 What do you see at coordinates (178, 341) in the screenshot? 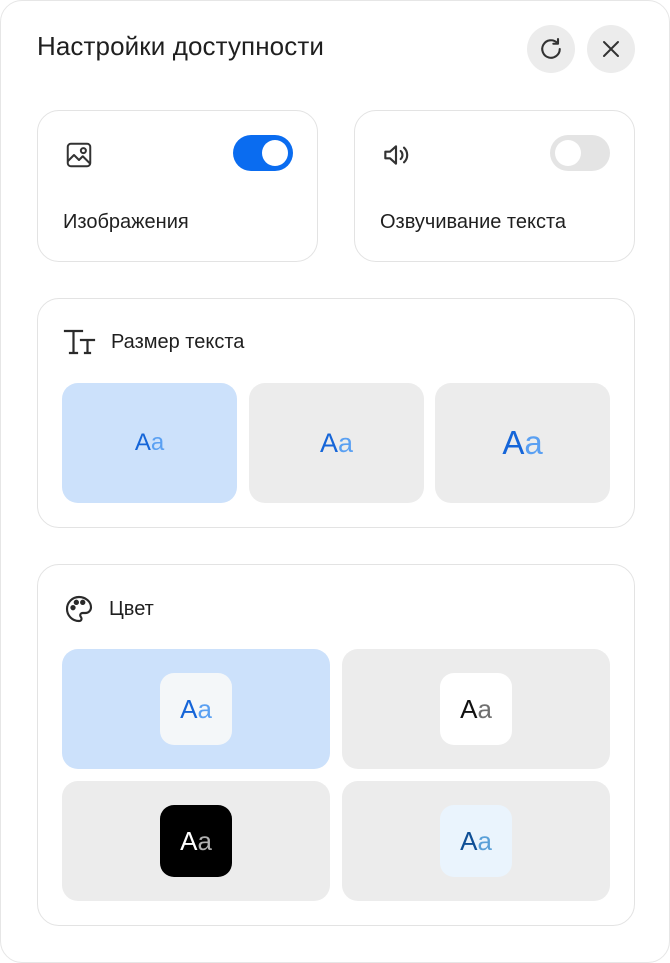
I see `text-size-label: Размер текста` at bounding box center [178, 341].